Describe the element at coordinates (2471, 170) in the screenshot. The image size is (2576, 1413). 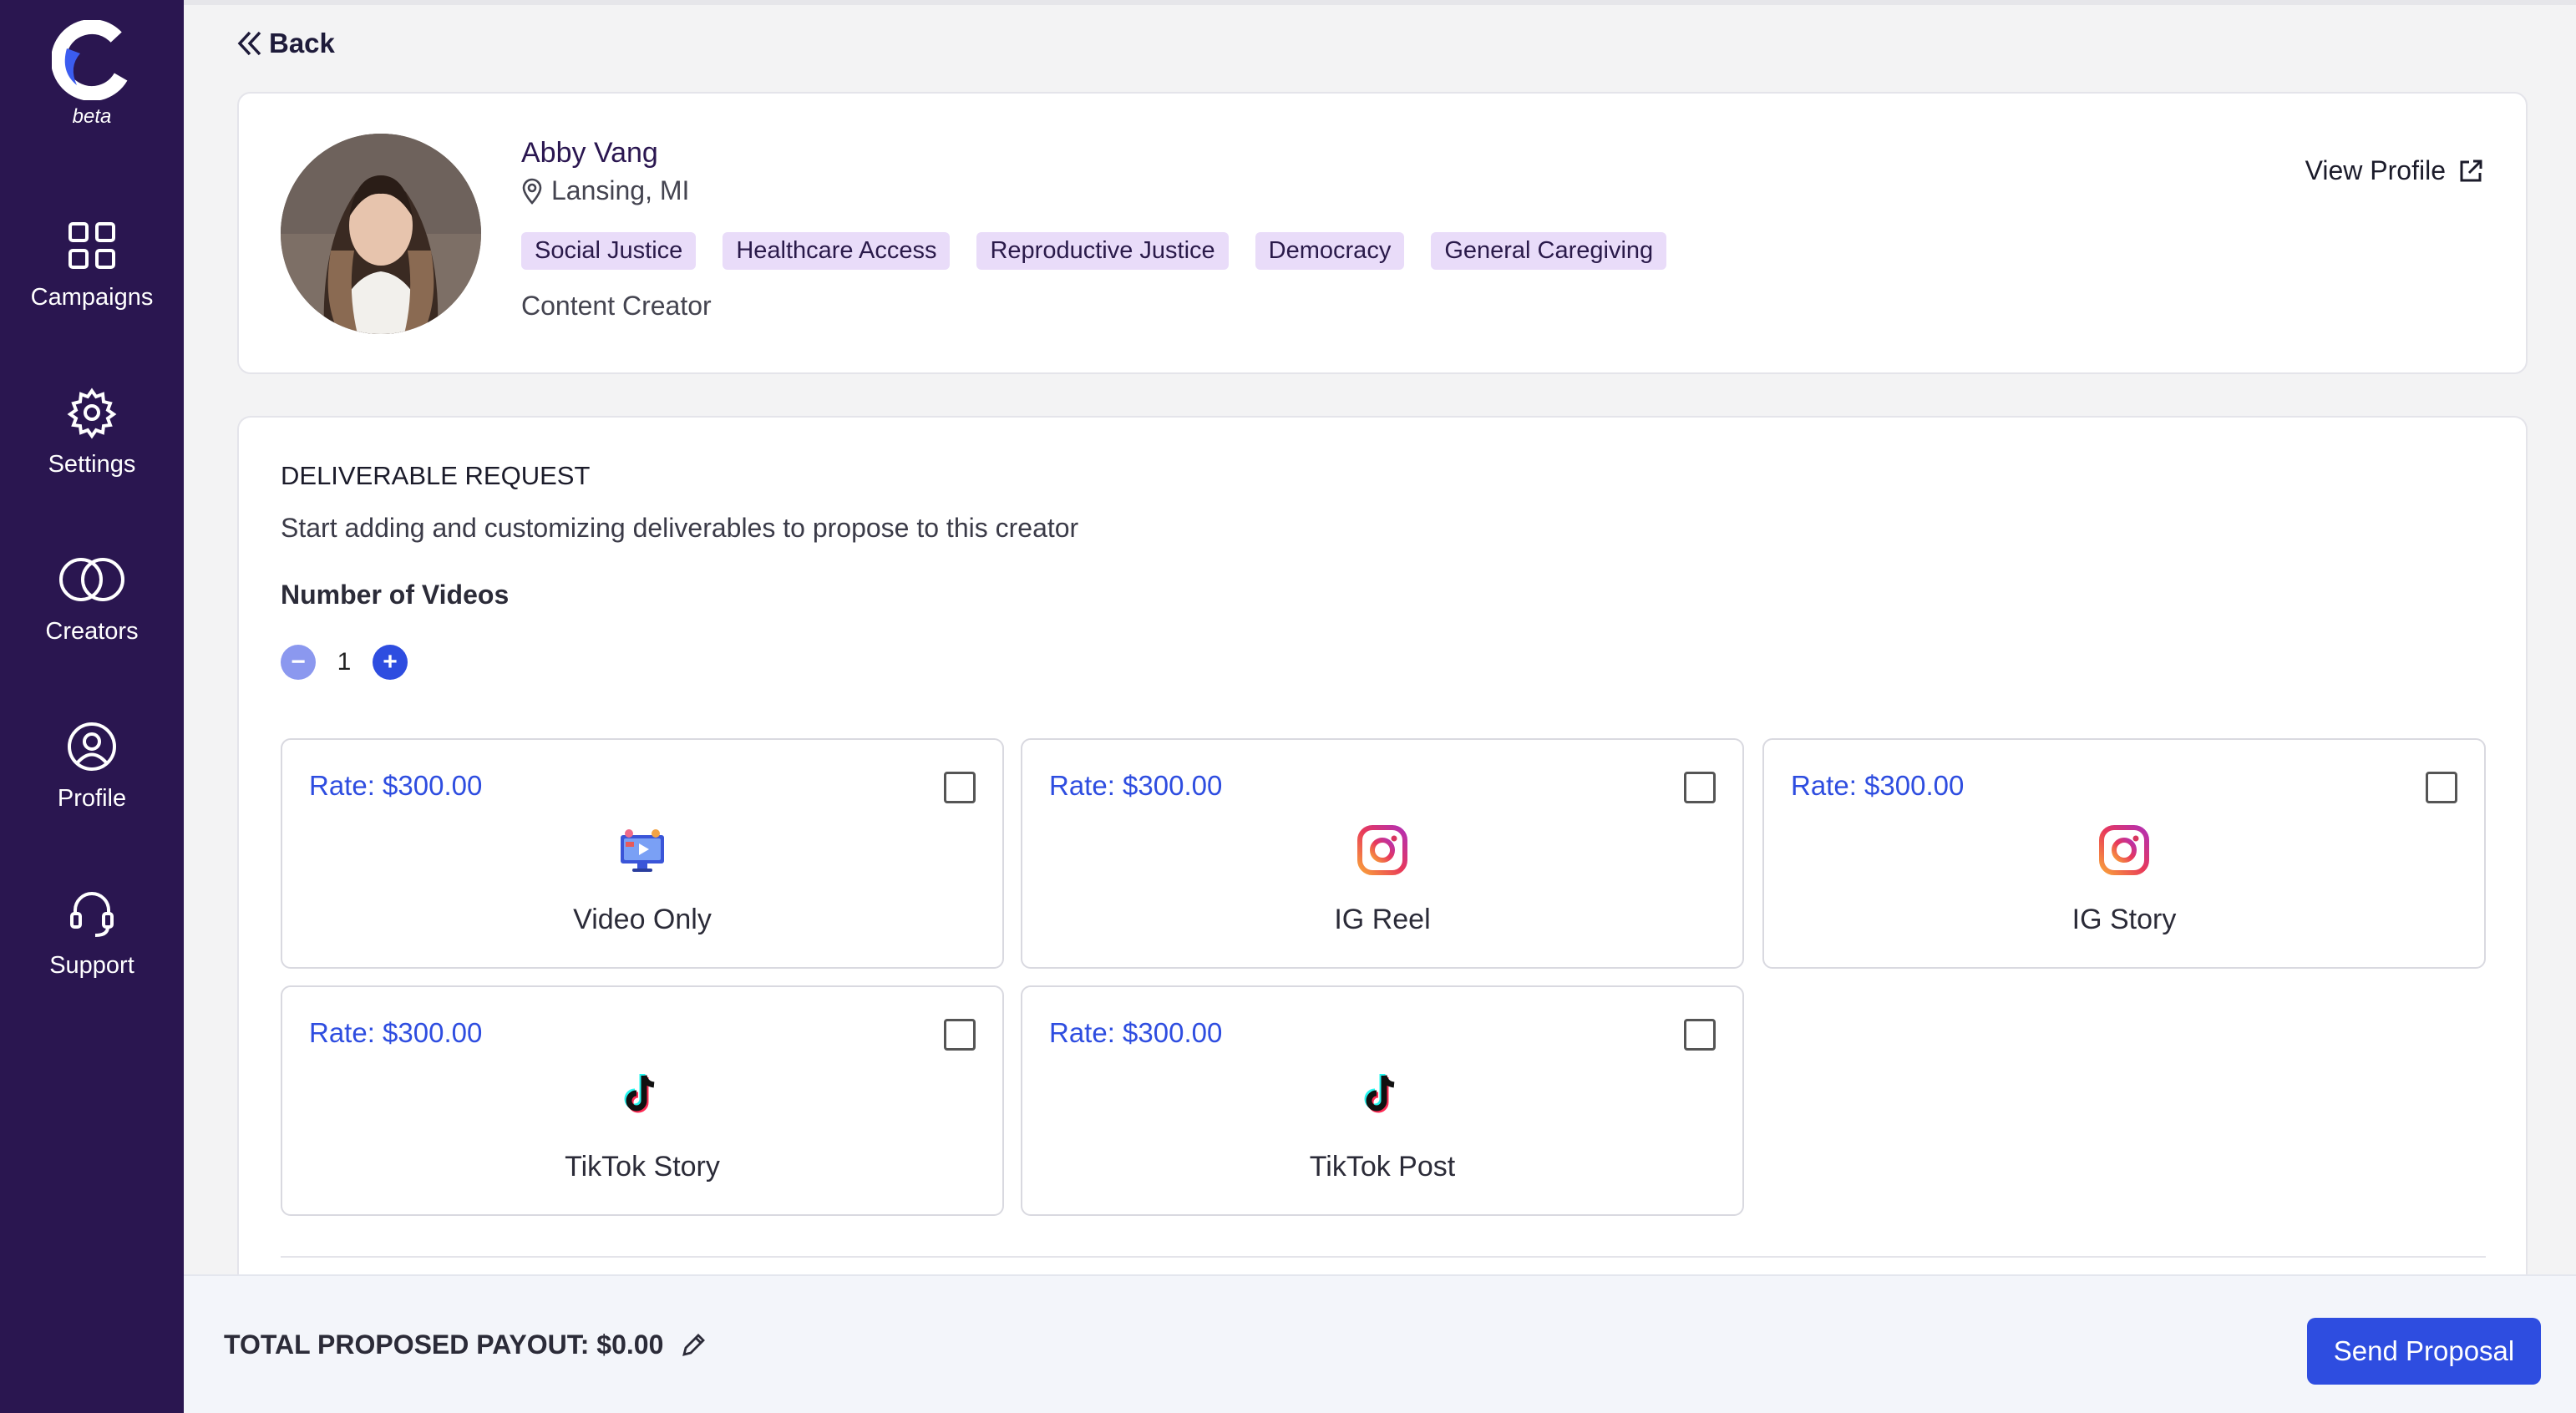
I see `external-link-icon` at that location.